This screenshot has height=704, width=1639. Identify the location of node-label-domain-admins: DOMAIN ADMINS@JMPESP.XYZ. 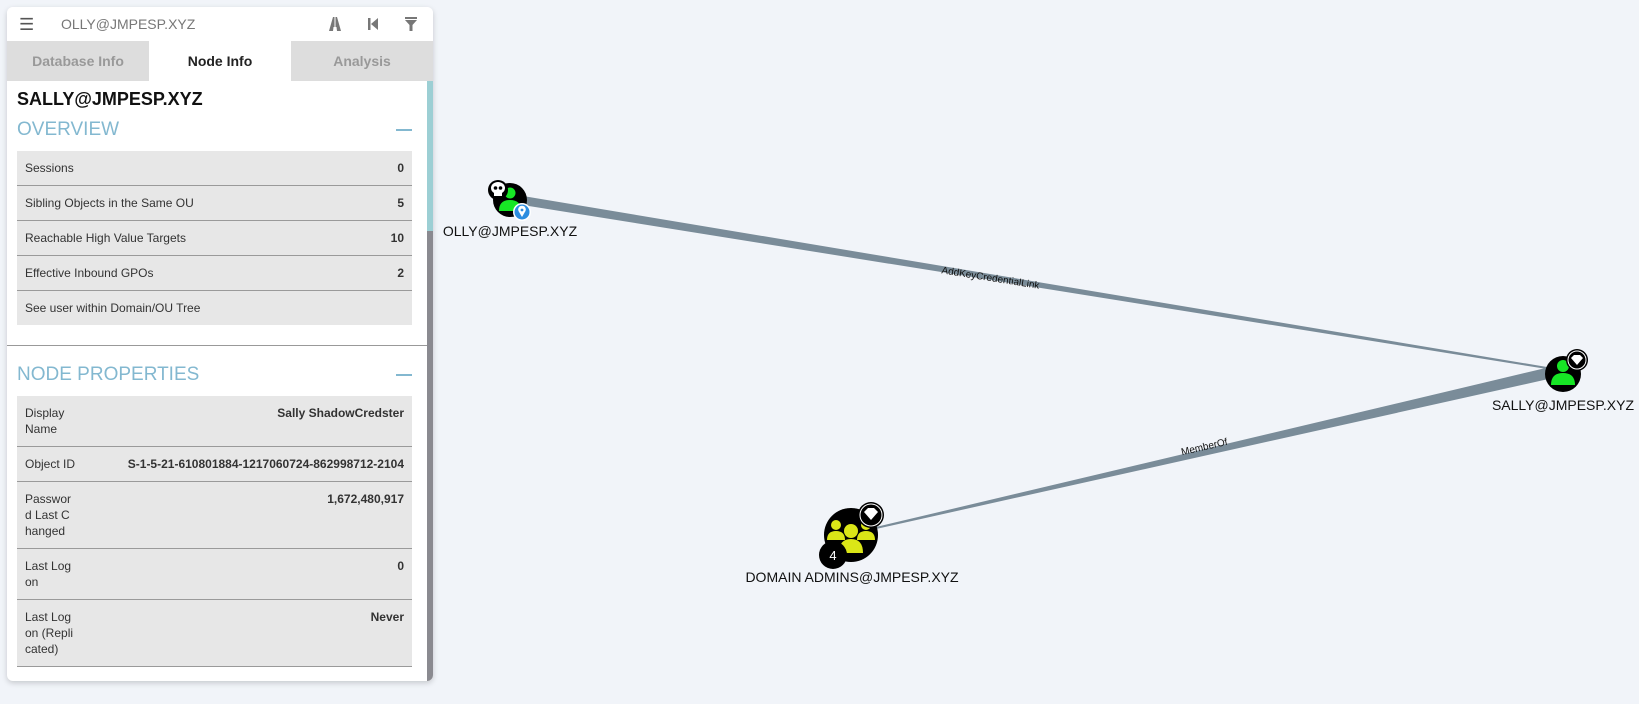
(852, 577).